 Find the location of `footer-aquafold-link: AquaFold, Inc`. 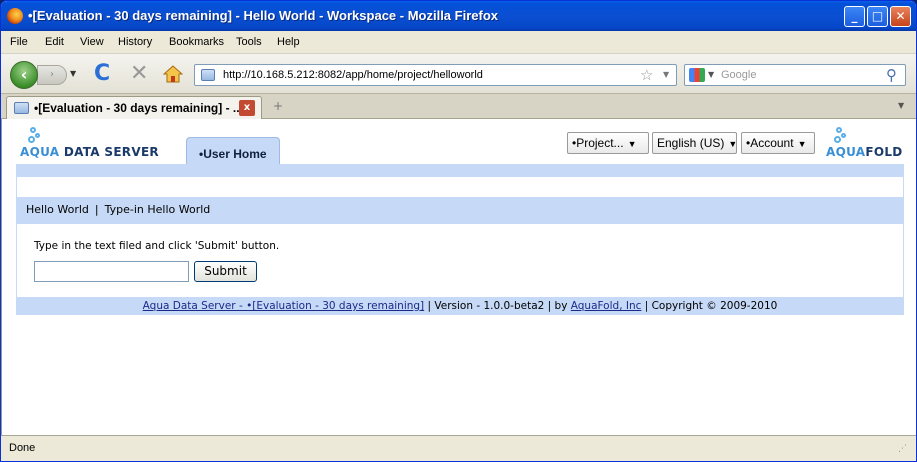

footer-aquafold-link: AquaFold, Inc is located at coordinates (606, 306).